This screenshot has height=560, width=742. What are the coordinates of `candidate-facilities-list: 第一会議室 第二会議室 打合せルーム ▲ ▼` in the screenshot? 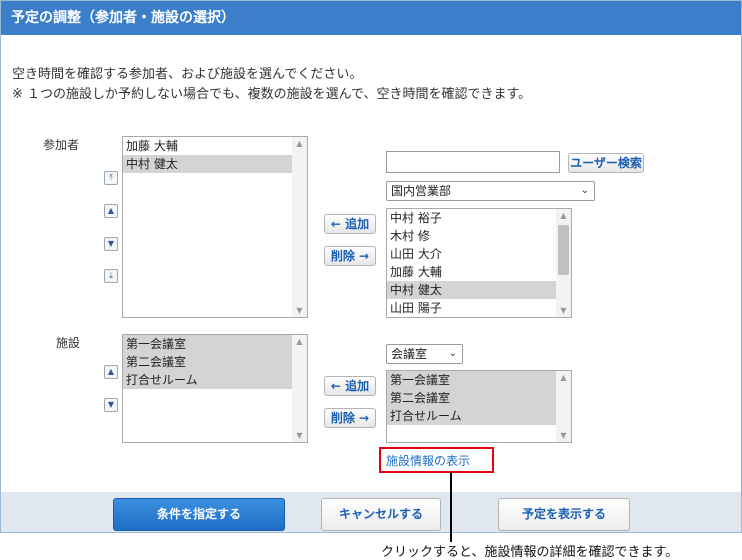 It's located at (479, 406).